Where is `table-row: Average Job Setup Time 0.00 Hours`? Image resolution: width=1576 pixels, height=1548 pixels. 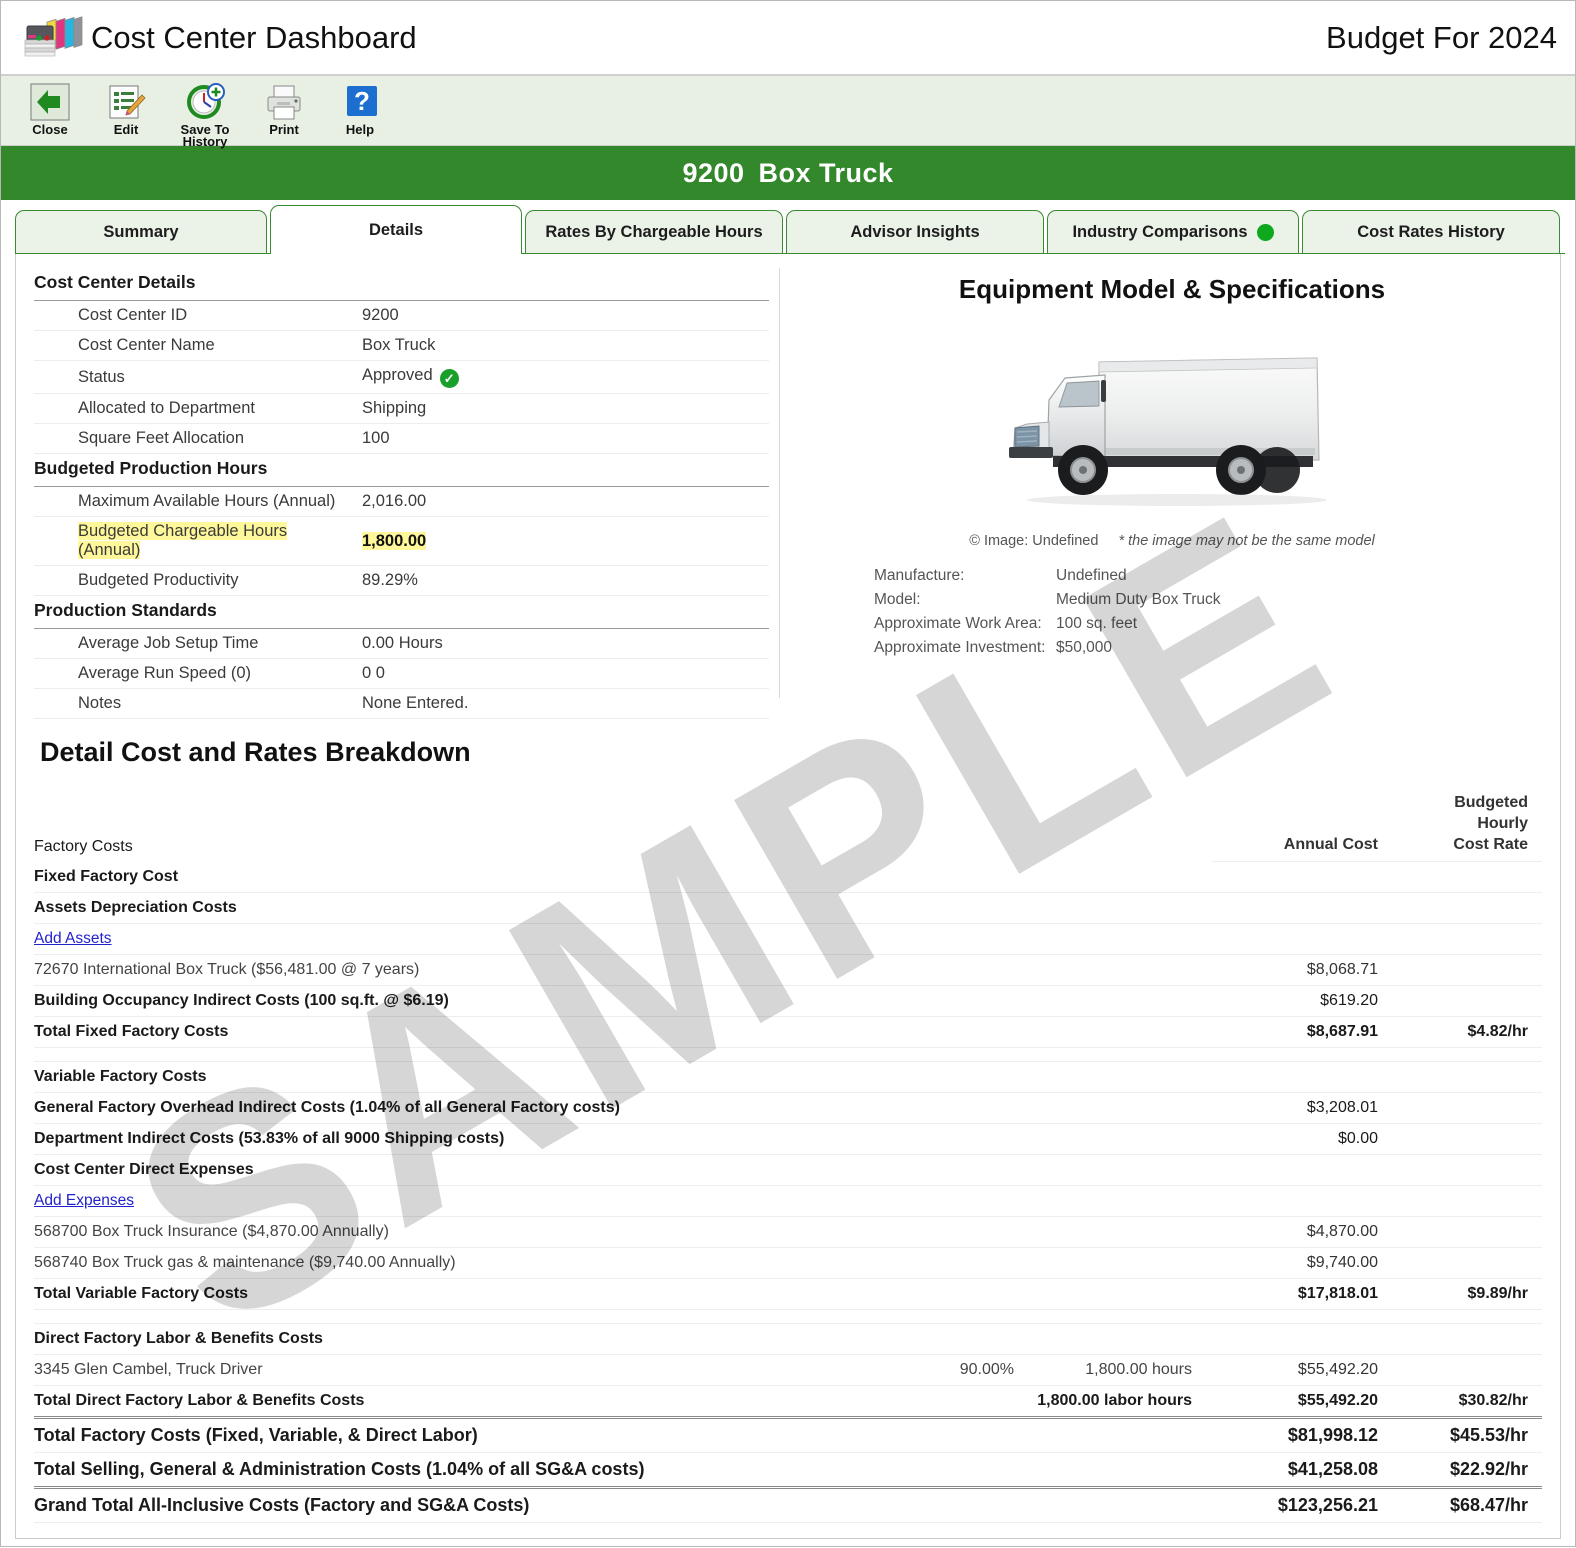
table-row: Average Job Setup Time 0.00 Hours is located at coordinates (401, 644).